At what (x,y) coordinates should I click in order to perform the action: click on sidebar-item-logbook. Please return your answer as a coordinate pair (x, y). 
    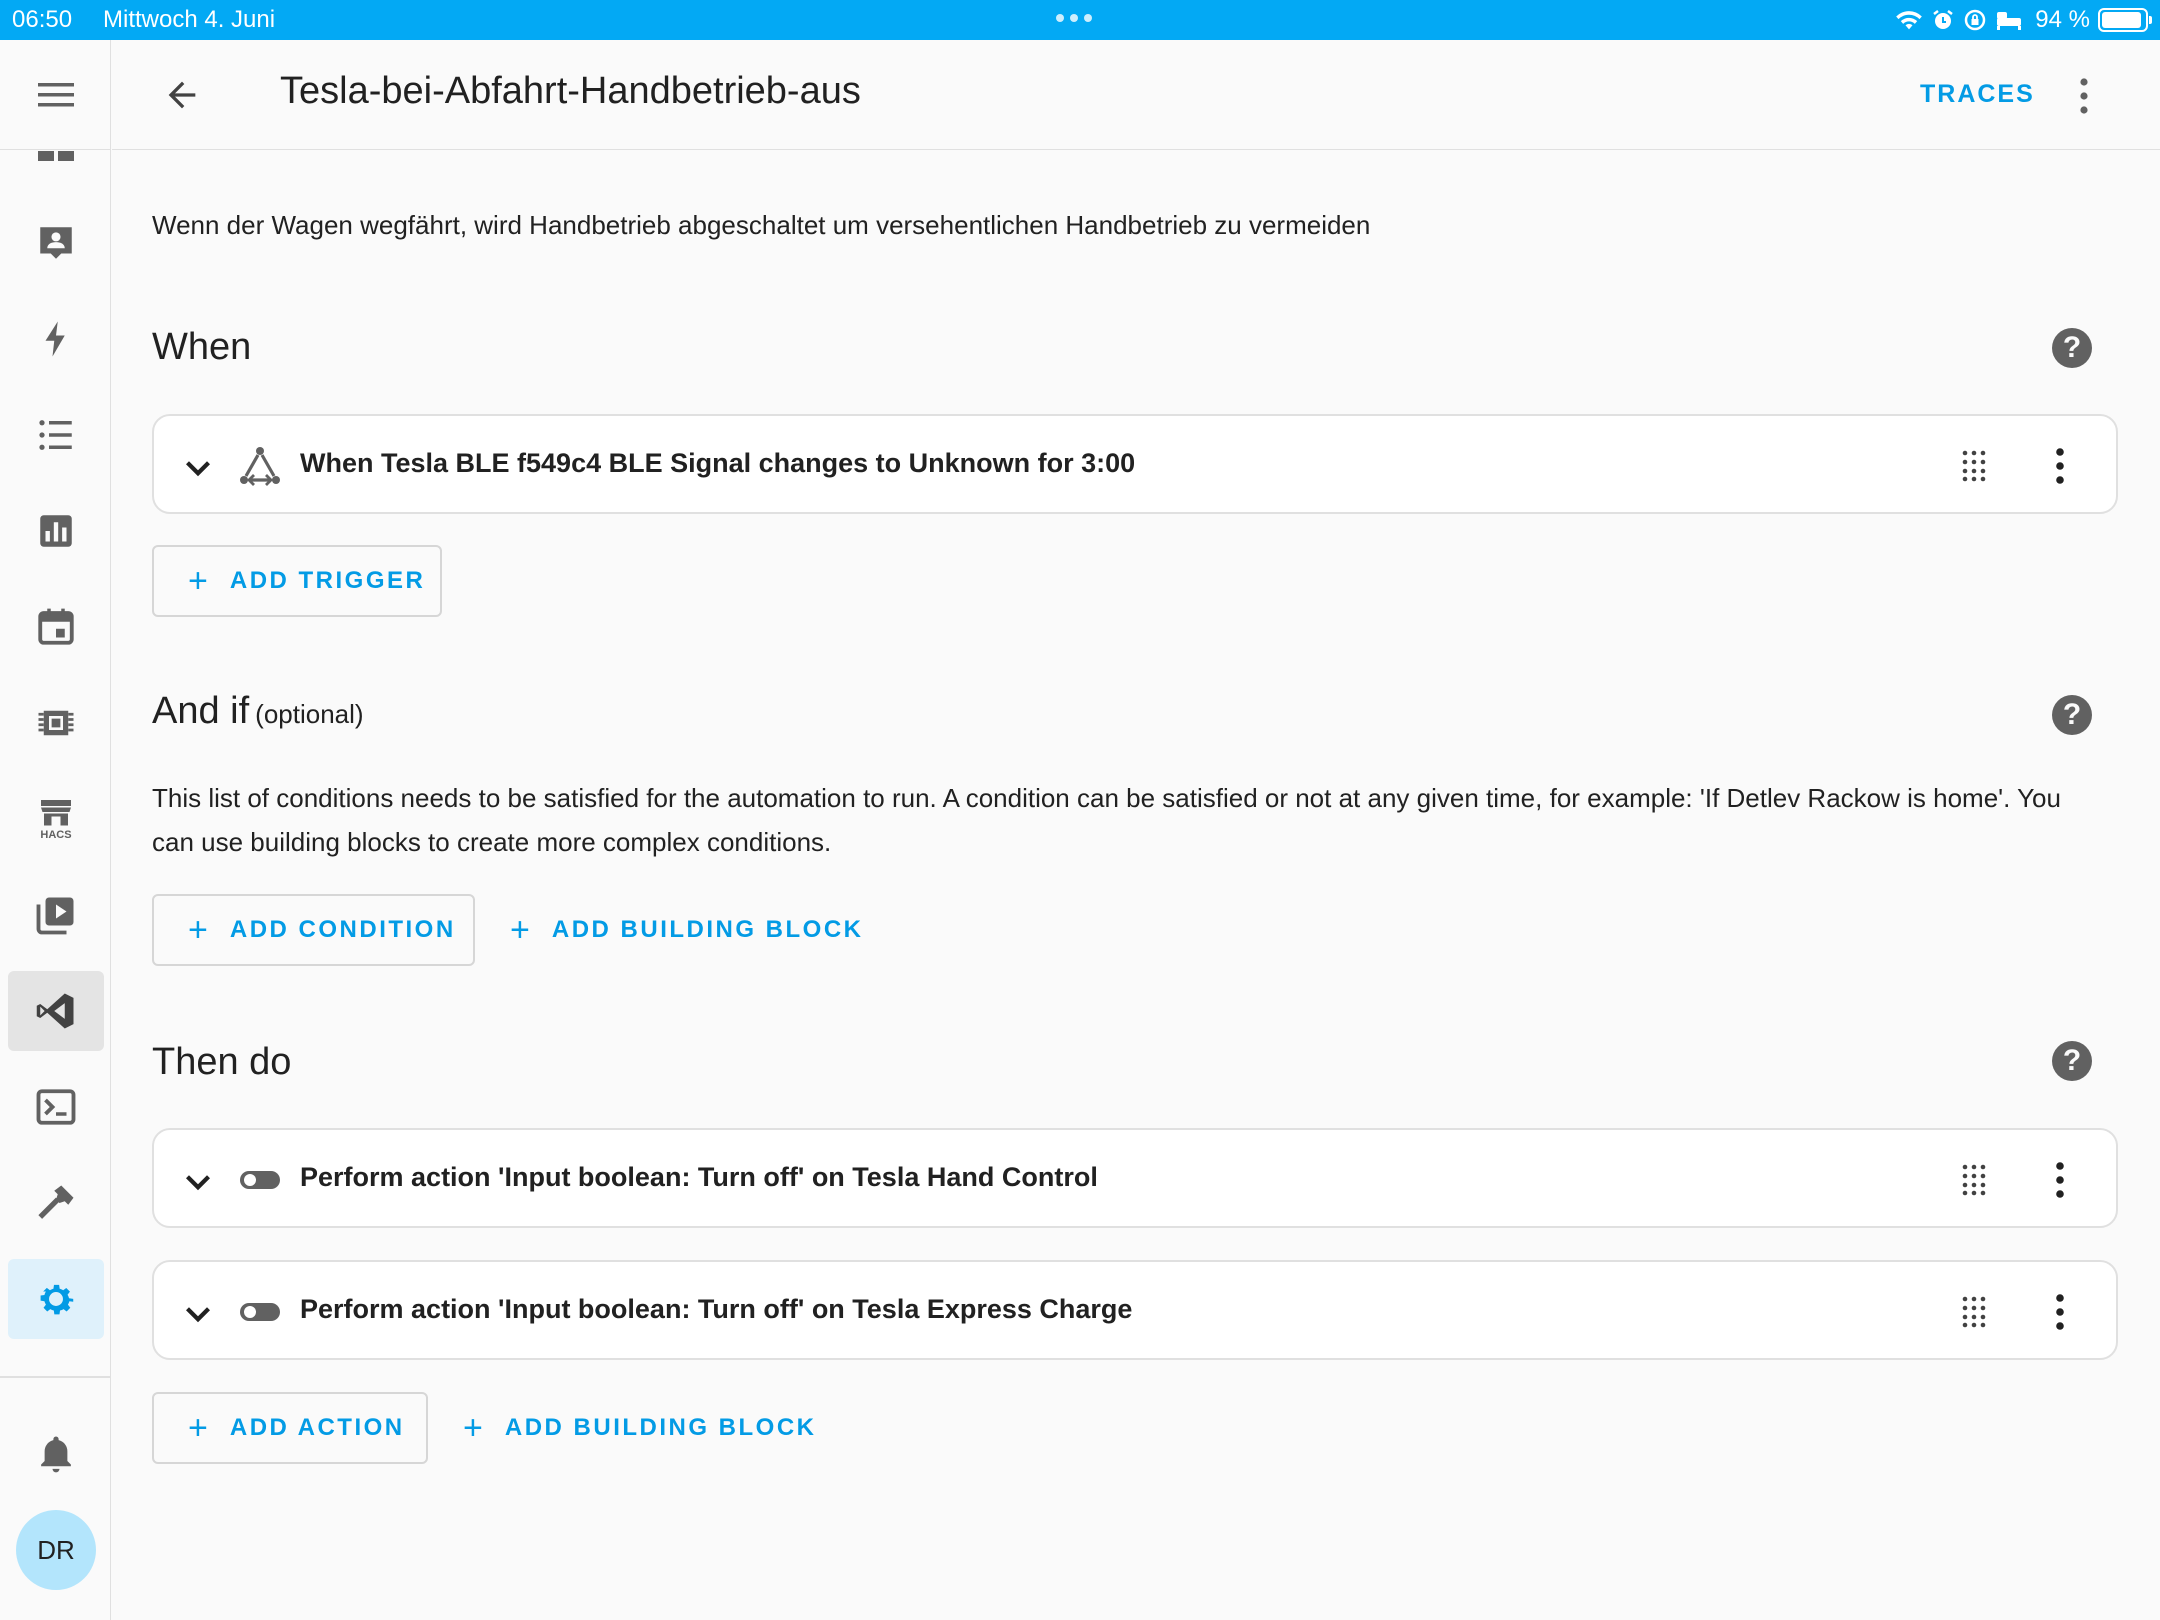
    Looking at the image, I should click on (56, 435).